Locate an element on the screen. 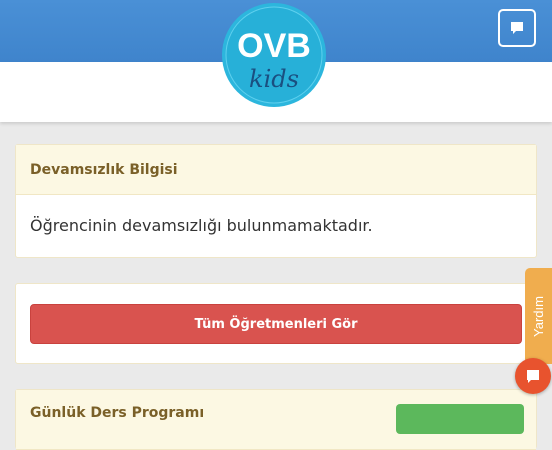 The width and height of the screenshot is (552, 450). attendance-panel-title: Devamsızlık Bilgisi is located at coordinates (276, 170).